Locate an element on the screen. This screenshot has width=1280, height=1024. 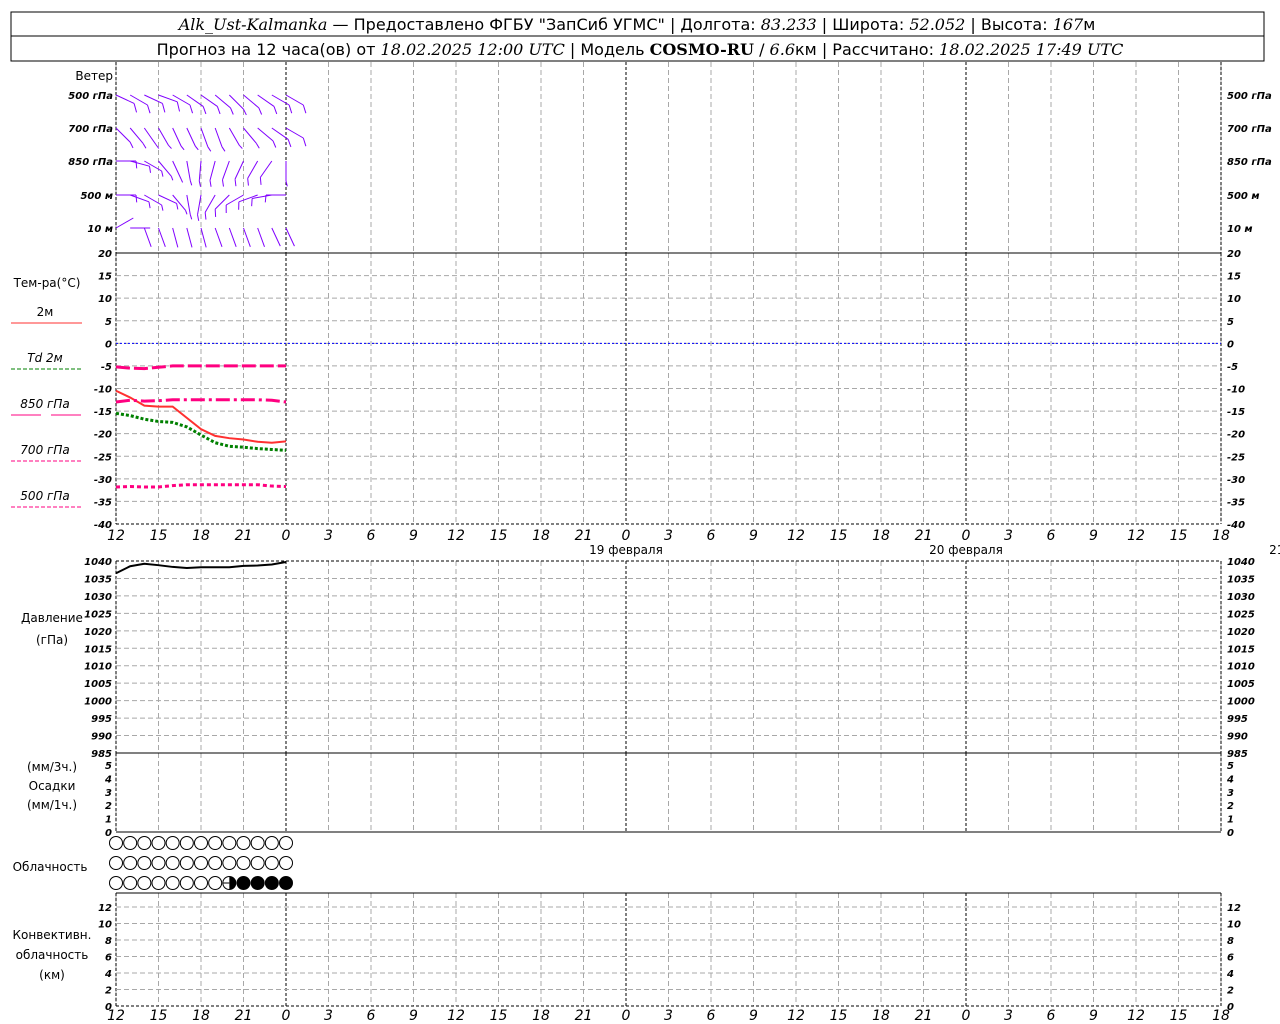
wind-level-label-right: 700 гПа is located at coordinates (1249, 129).